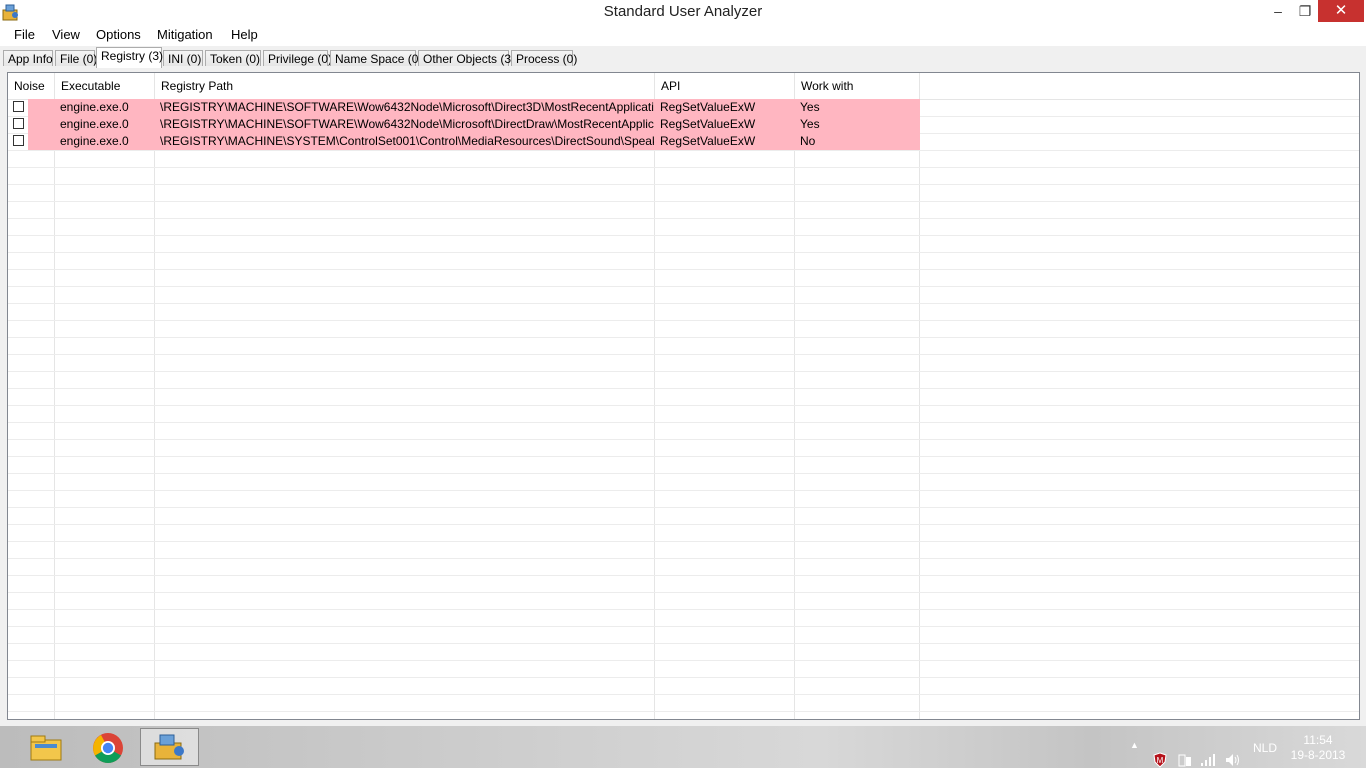 The image size is (1366, 783). I want to click on tab-name-space: Name Space (0), so click(376, 58).